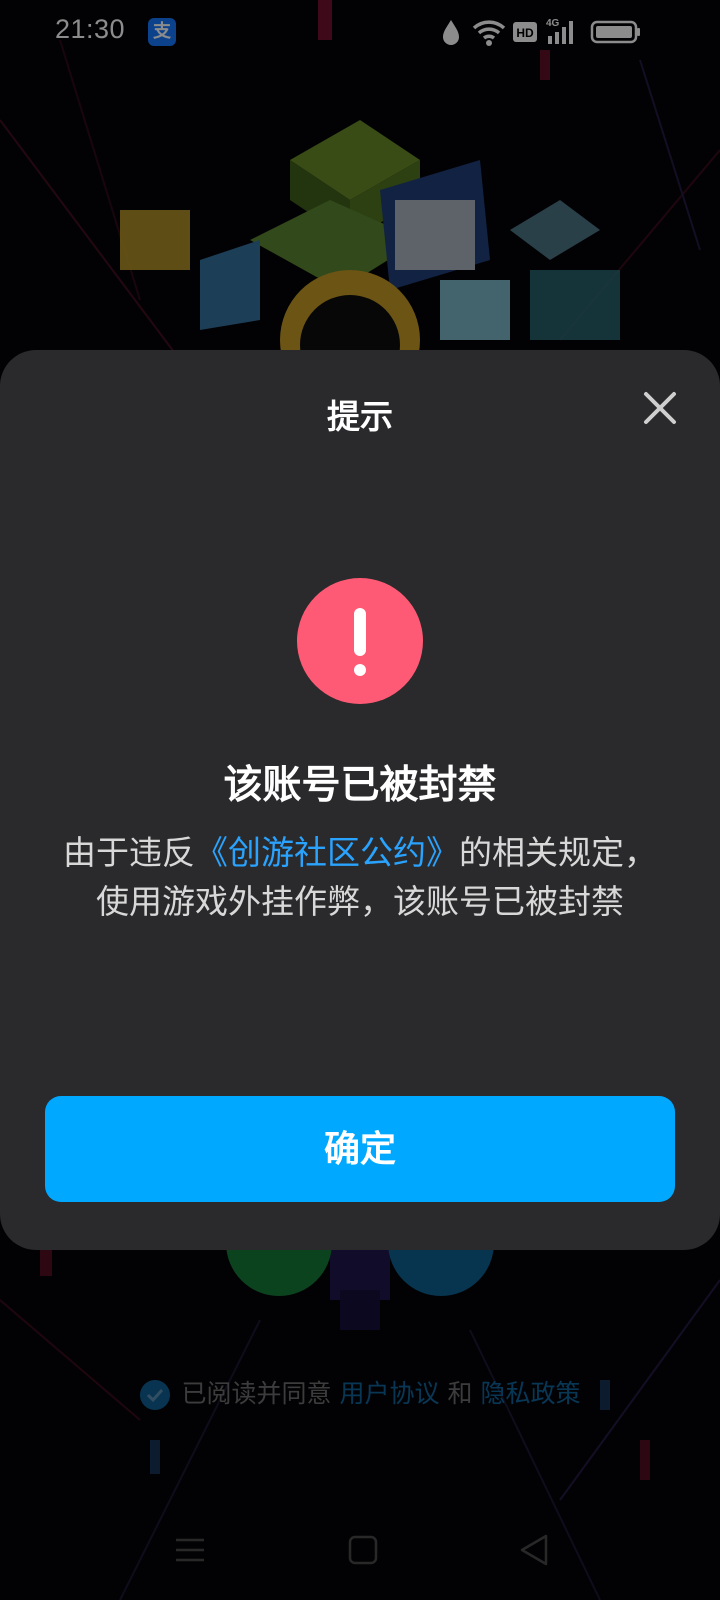 This screenshot has width=720, height=1600. Describe the element at coordinates (360, 416) in the screenshot. I see `dialog-title: 提示` at that location.